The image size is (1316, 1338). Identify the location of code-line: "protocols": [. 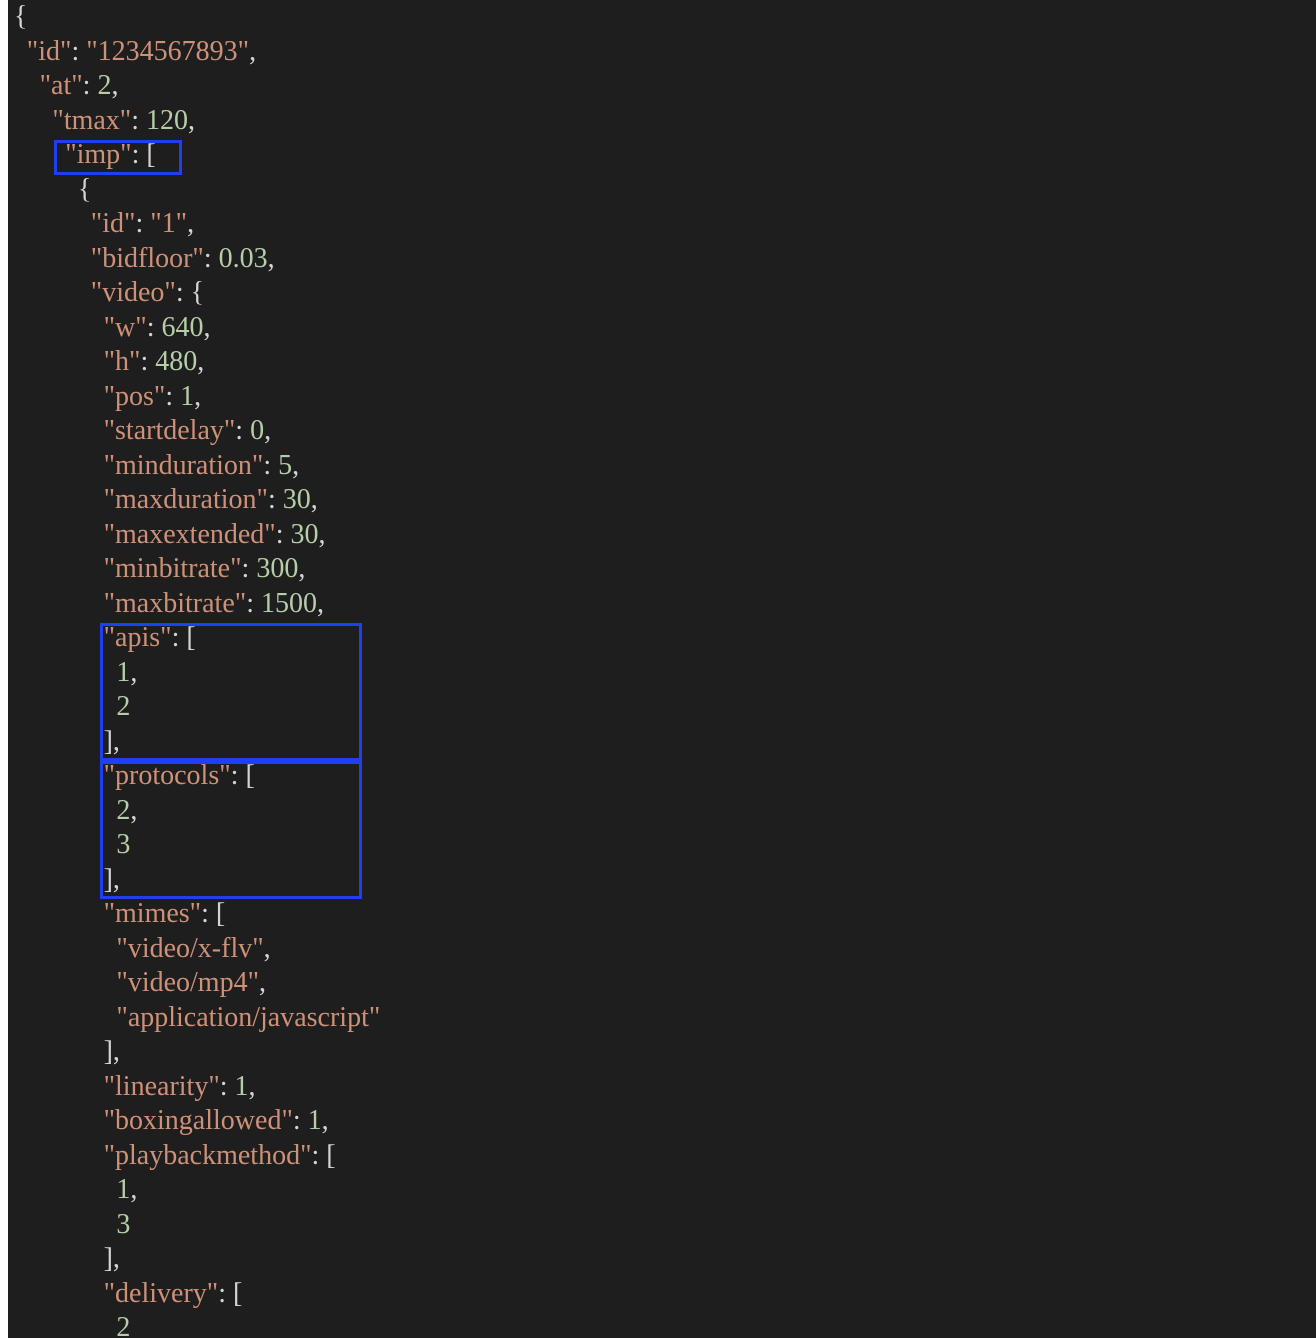
(179, 776).